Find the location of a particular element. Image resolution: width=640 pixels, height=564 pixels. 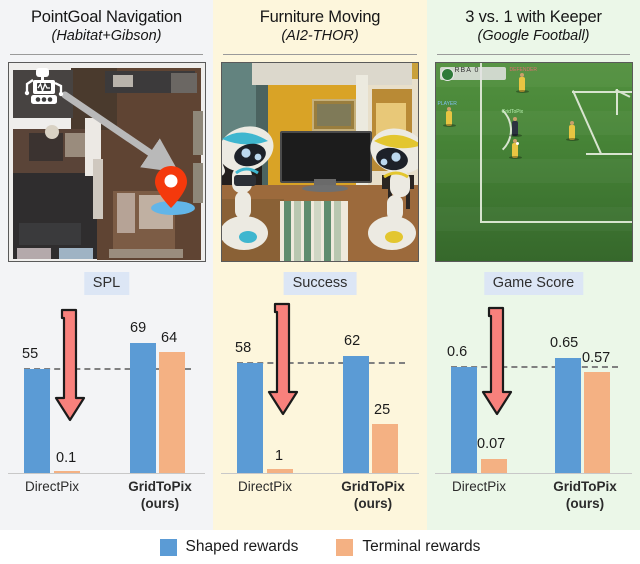

bar-label-gridtopix-shaped-2: 0.65 is located at coordinates (564, 343).